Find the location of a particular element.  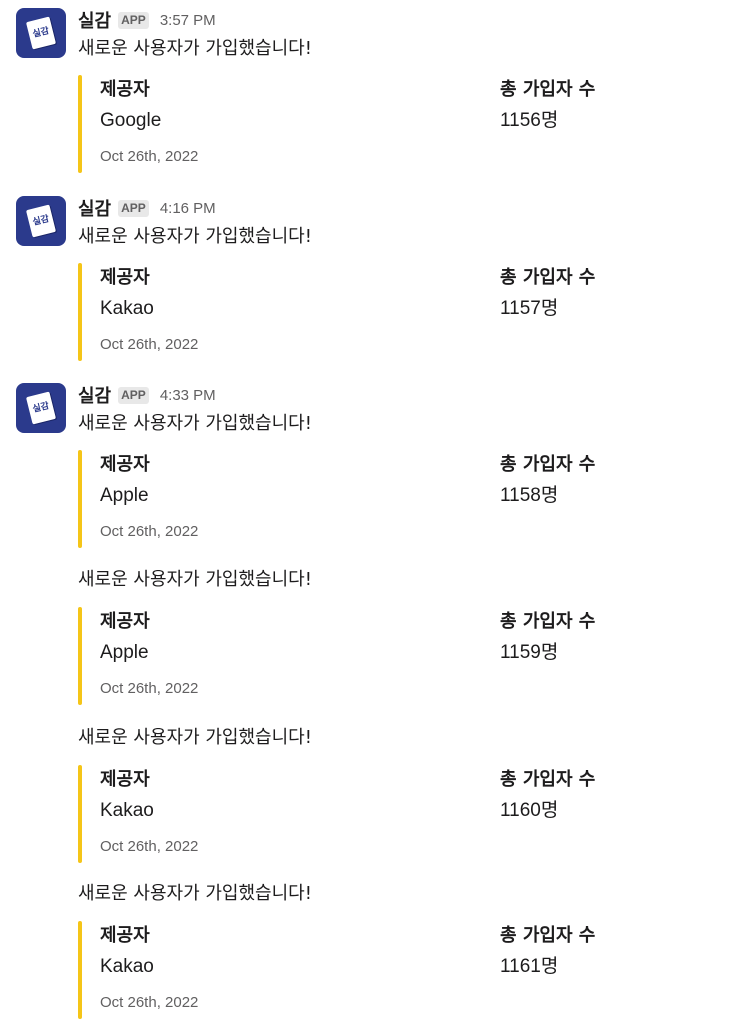

message-timestamp: 3:57 PM is located at coordinates (188, 20).